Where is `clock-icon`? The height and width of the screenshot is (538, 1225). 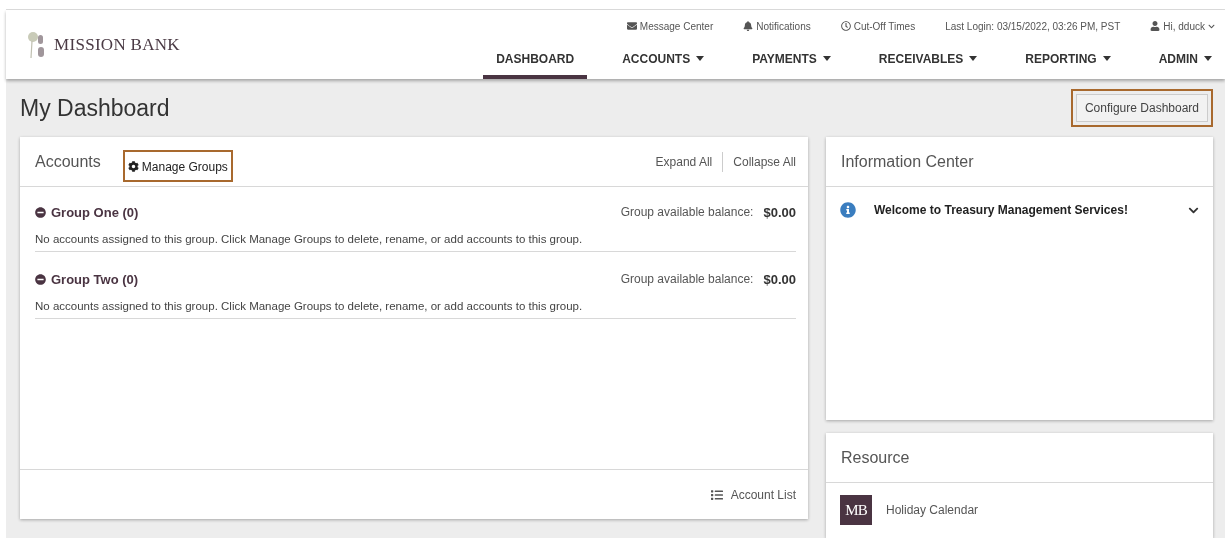
clock-icon is located at coordinates (845, 26).